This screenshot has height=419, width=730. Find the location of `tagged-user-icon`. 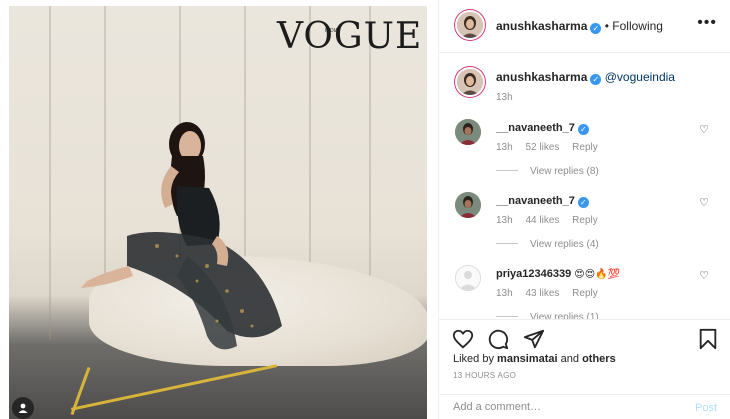

tagged-user-icon is located at coordinates (23, 408).